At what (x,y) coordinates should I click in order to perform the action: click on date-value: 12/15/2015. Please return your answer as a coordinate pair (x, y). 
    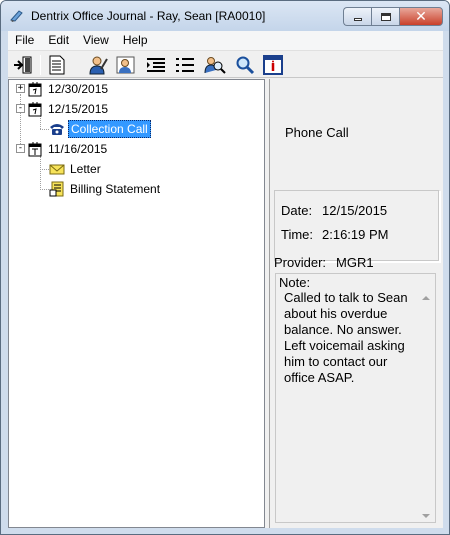
    Looking at the image, I should click on (355, 210).